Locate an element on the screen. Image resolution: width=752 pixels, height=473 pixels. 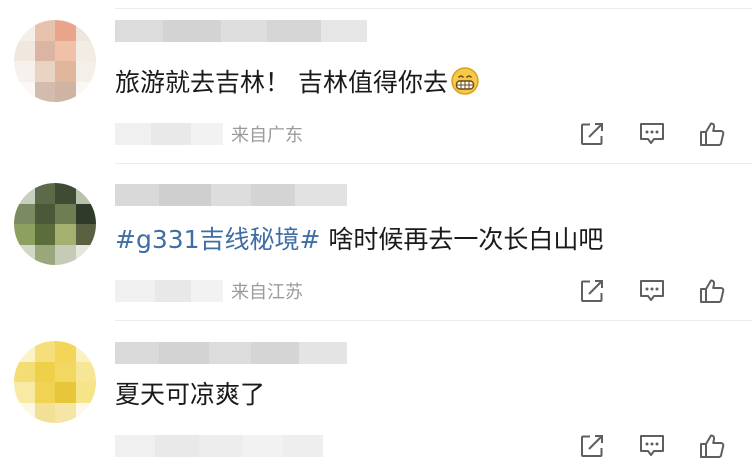
location-source: 来自江苏 is located at coordinates (267, 292).